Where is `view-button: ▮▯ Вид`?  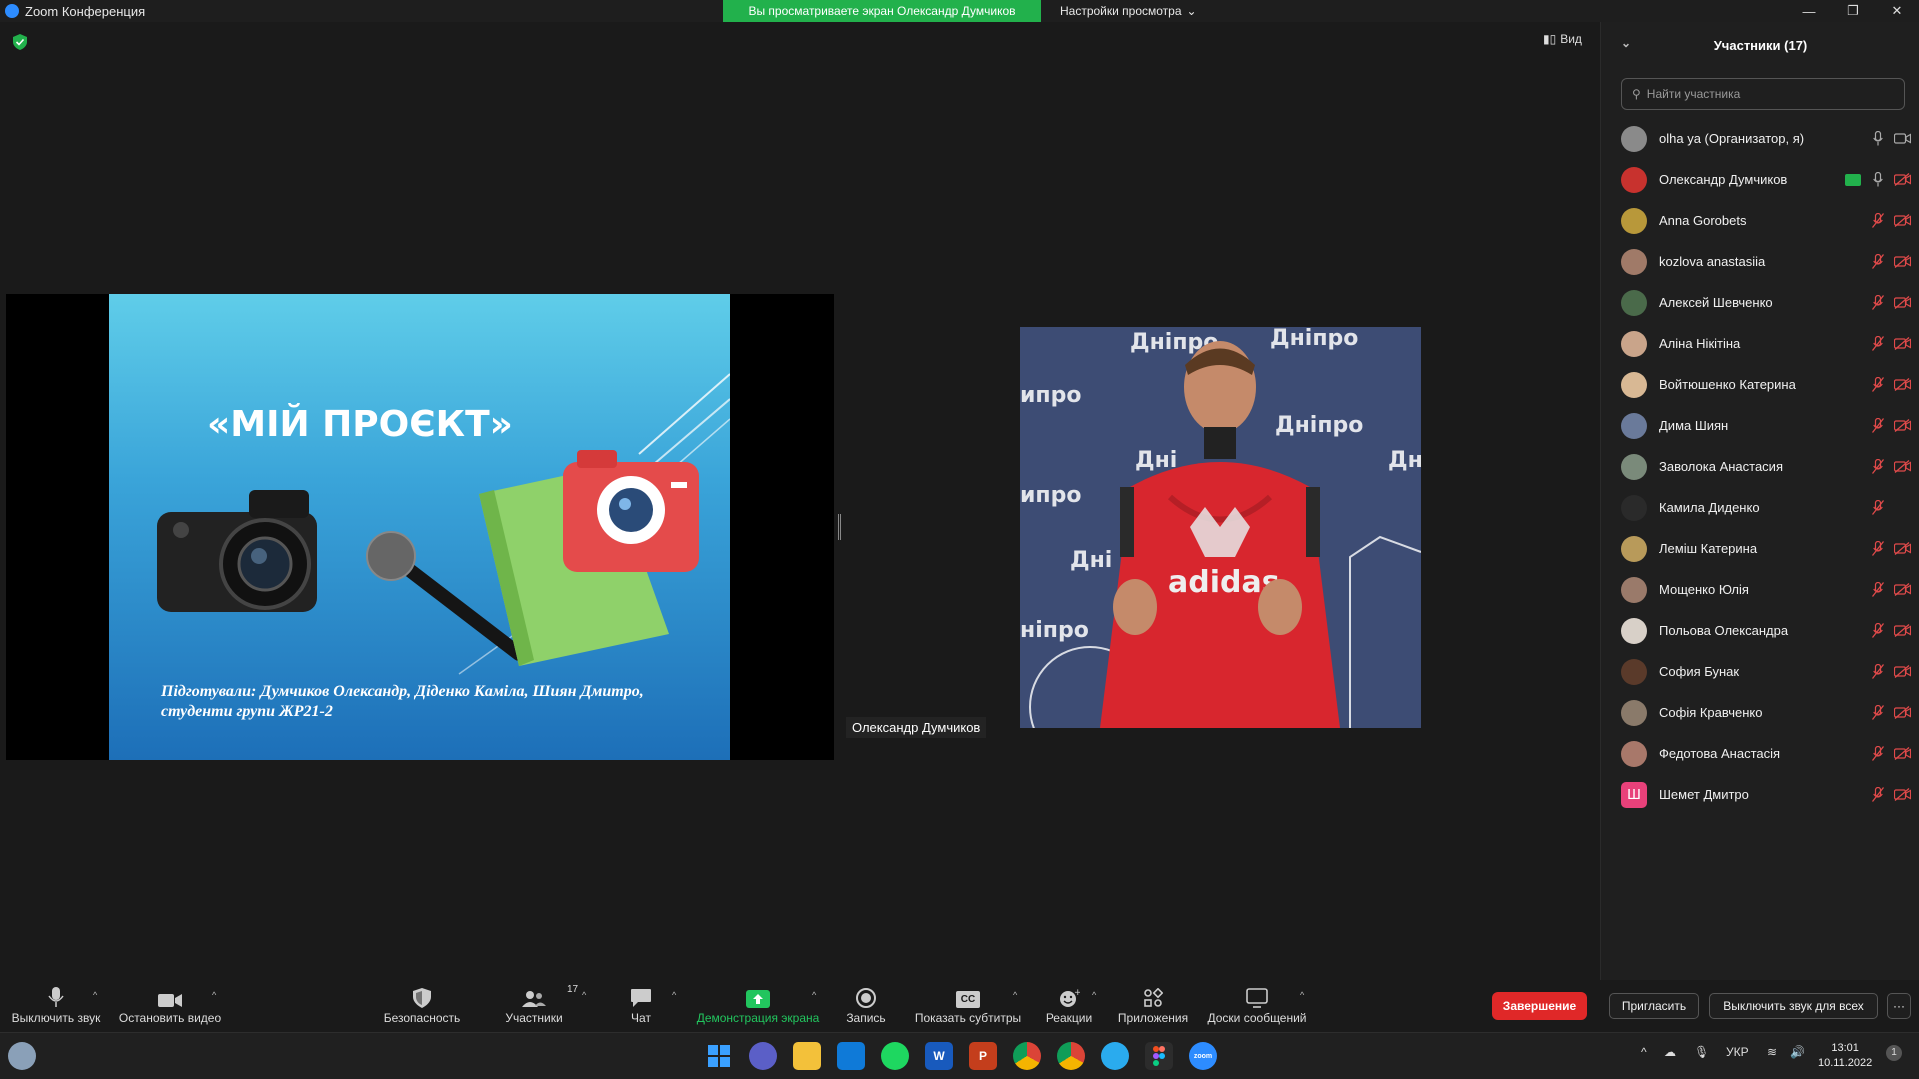
view-button: ▮▯ Вид is located at coordinates (1562, 39).